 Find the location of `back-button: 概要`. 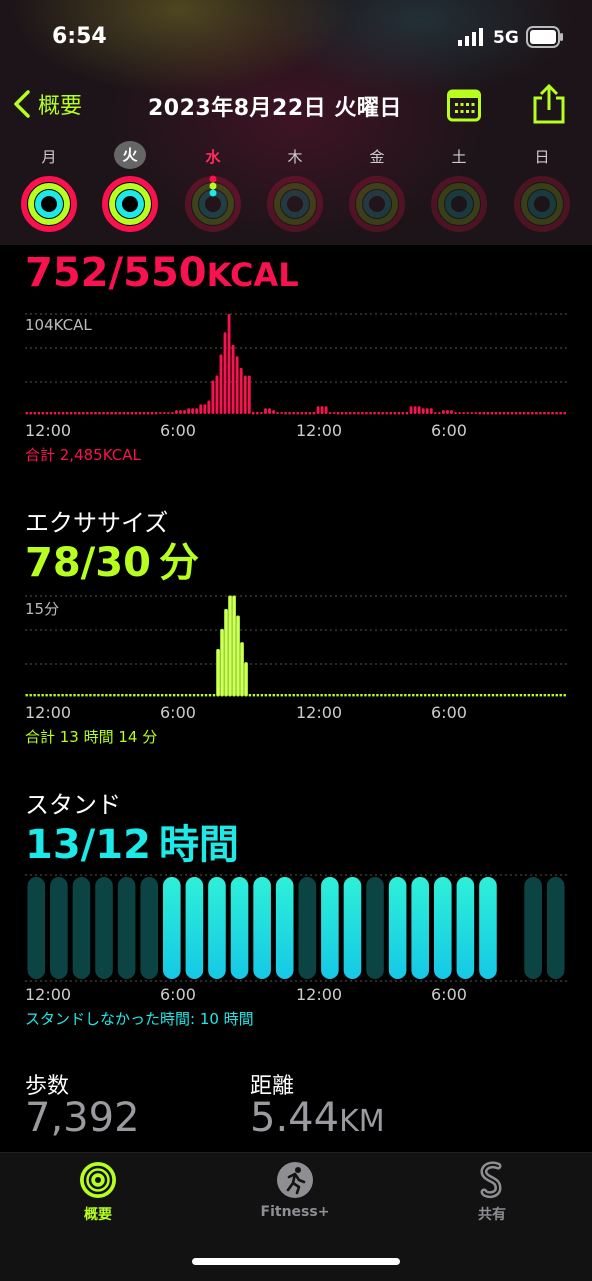

back-button: 概要 is located at coordinates (47, 104).